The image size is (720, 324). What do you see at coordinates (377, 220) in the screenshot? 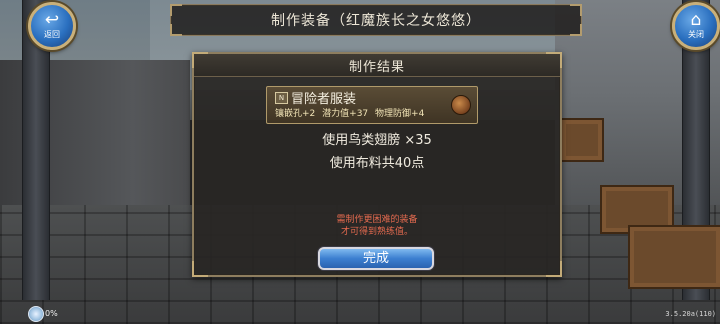
I see `warning-text: 需制作更困难的装备` at bounding box center [377, 220].